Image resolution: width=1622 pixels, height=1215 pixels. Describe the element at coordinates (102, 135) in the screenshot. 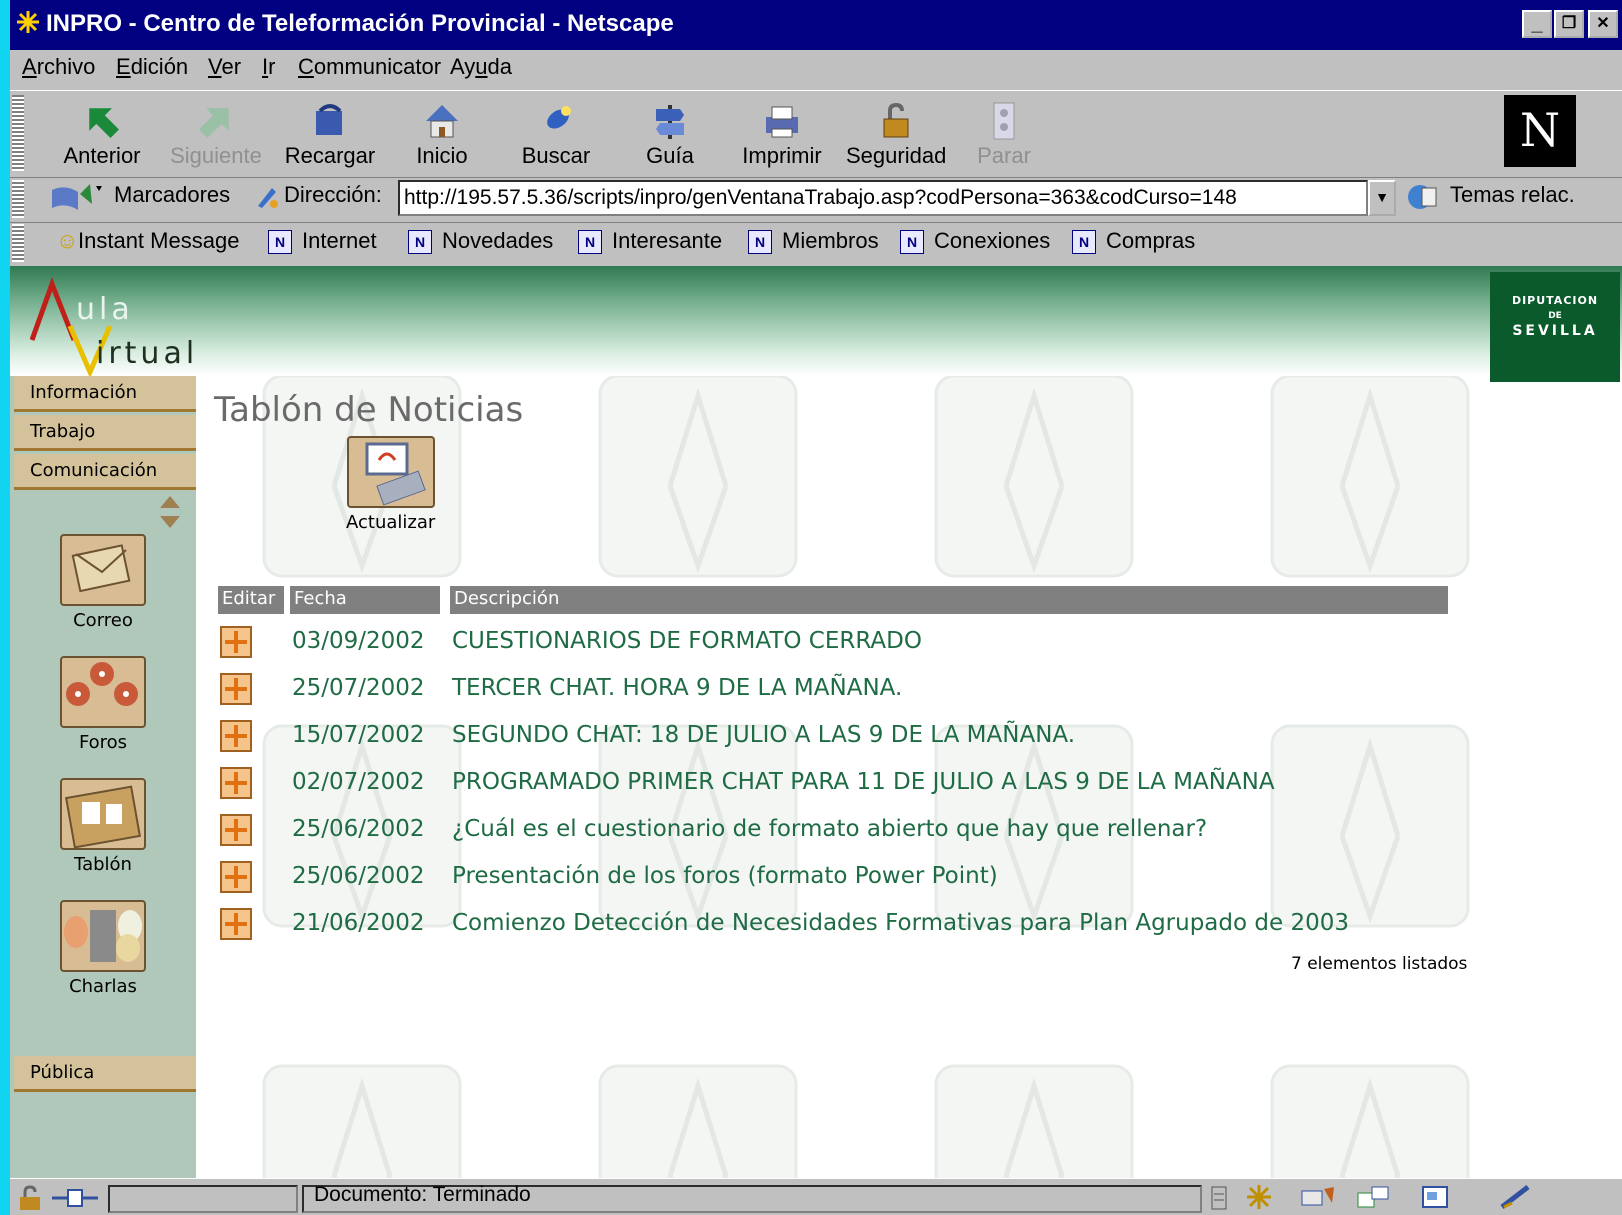

I see `back-button: Anterior` at that location.